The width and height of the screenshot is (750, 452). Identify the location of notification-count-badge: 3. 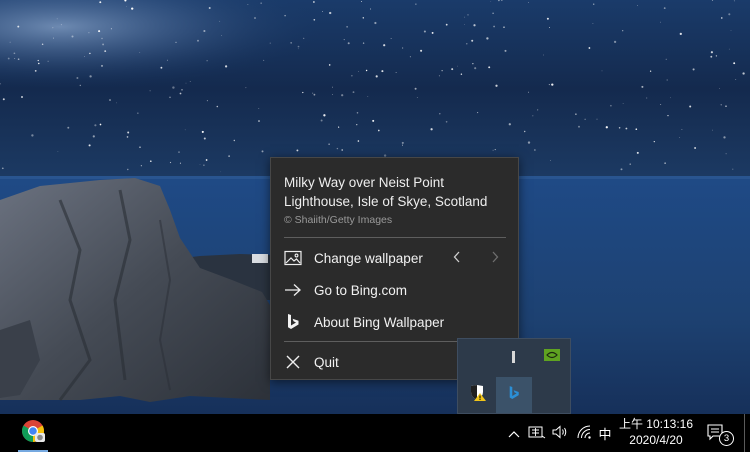
(726, 438).